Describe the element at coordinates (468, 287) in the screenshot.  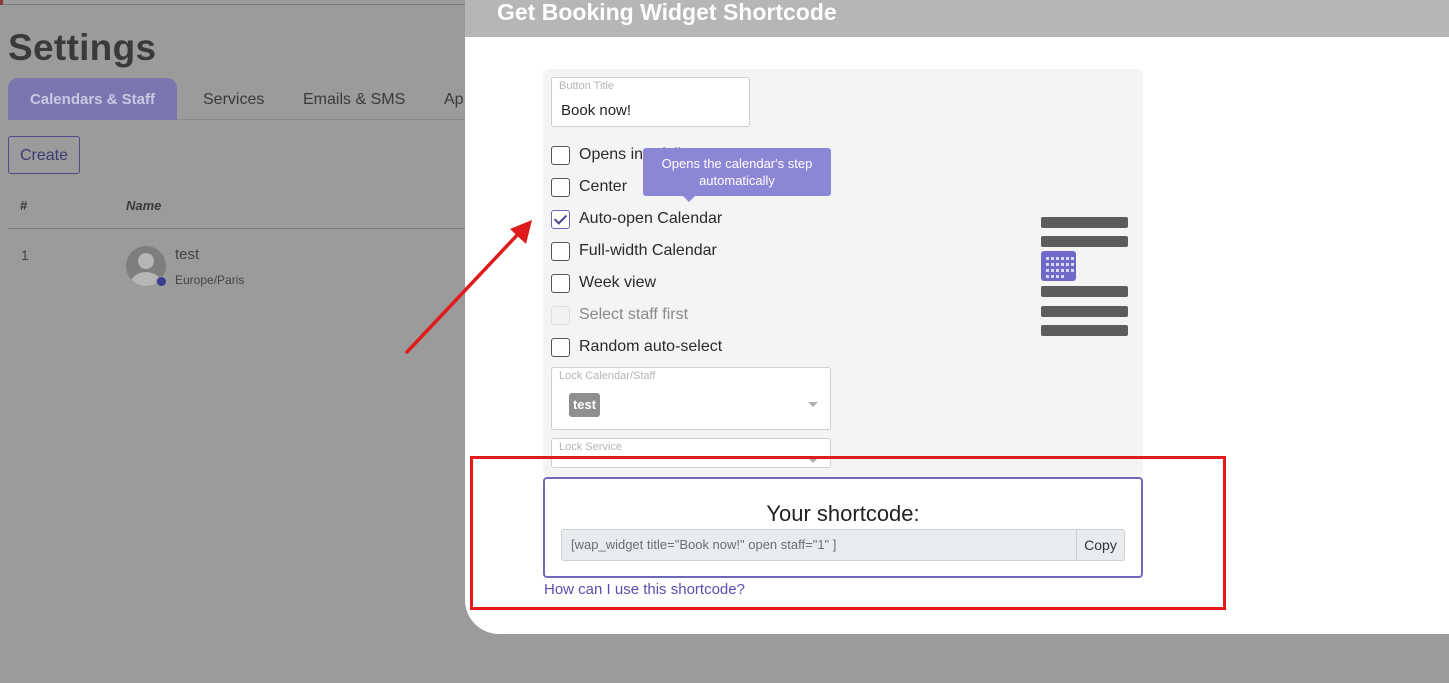
I see `annotation-arrow-icon` at that location.